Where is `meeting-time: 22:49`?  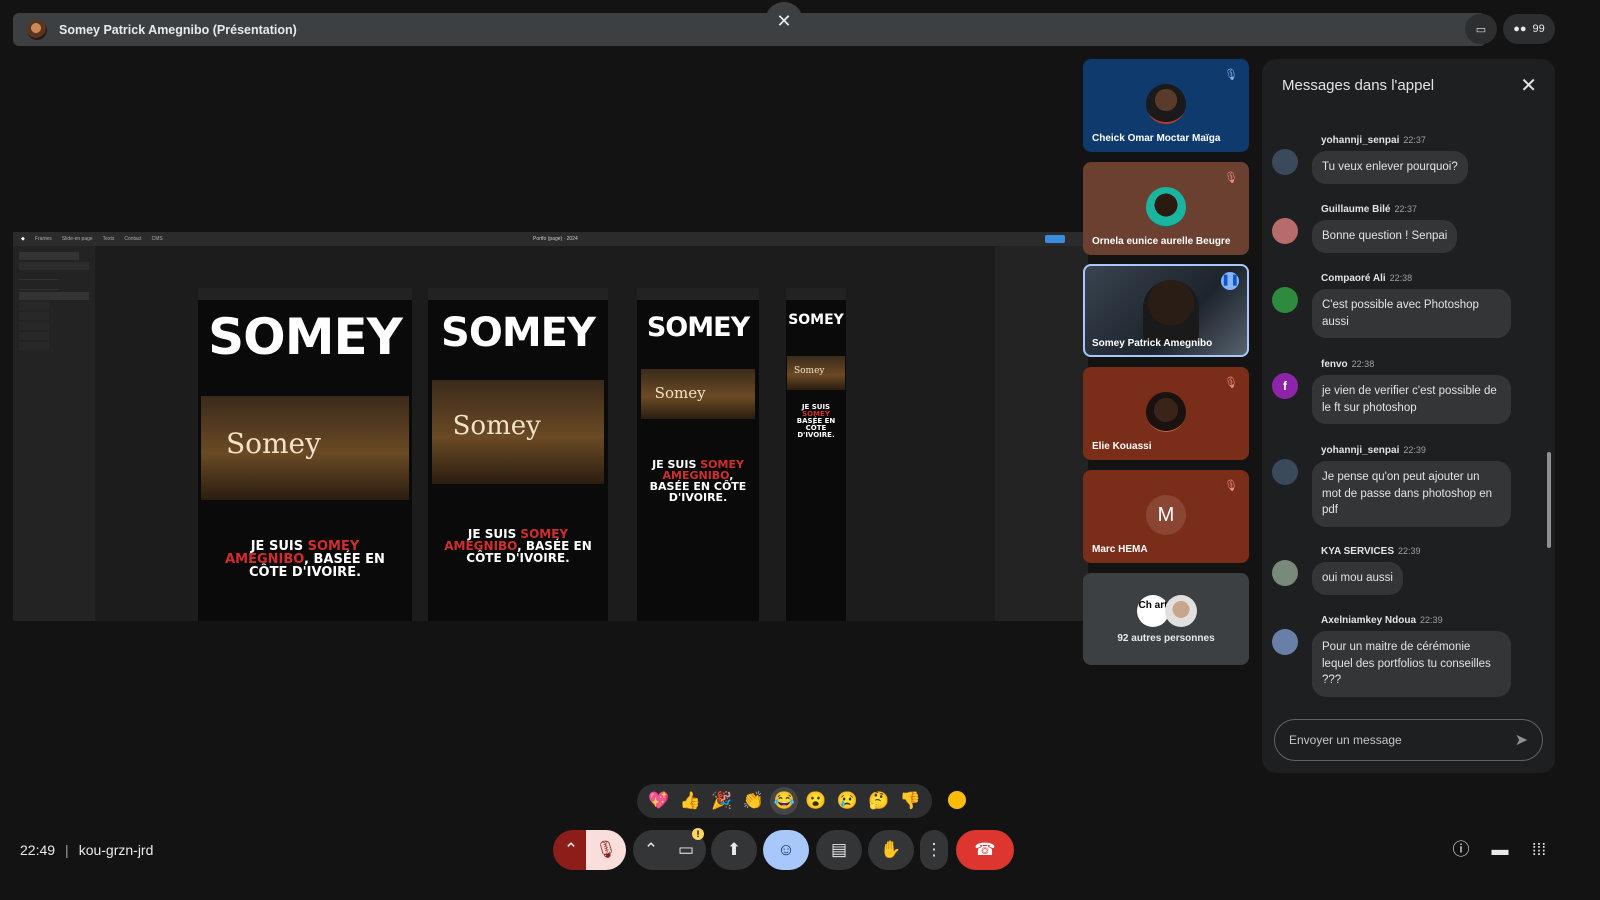
meeting-time: 22:49 is located at coordinates (38, 850).